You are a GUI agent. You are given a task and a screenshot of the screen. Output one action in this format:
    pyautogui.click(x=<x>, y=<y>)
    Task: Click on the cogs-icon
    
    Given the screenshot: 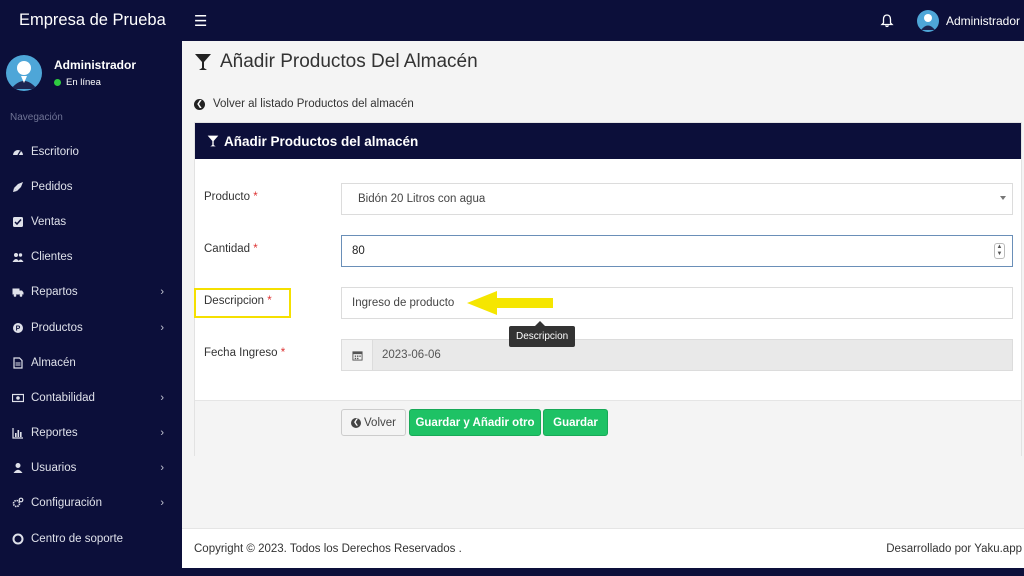 What is the action you would take?
    pyautogui.click(x=18, y=503)
    